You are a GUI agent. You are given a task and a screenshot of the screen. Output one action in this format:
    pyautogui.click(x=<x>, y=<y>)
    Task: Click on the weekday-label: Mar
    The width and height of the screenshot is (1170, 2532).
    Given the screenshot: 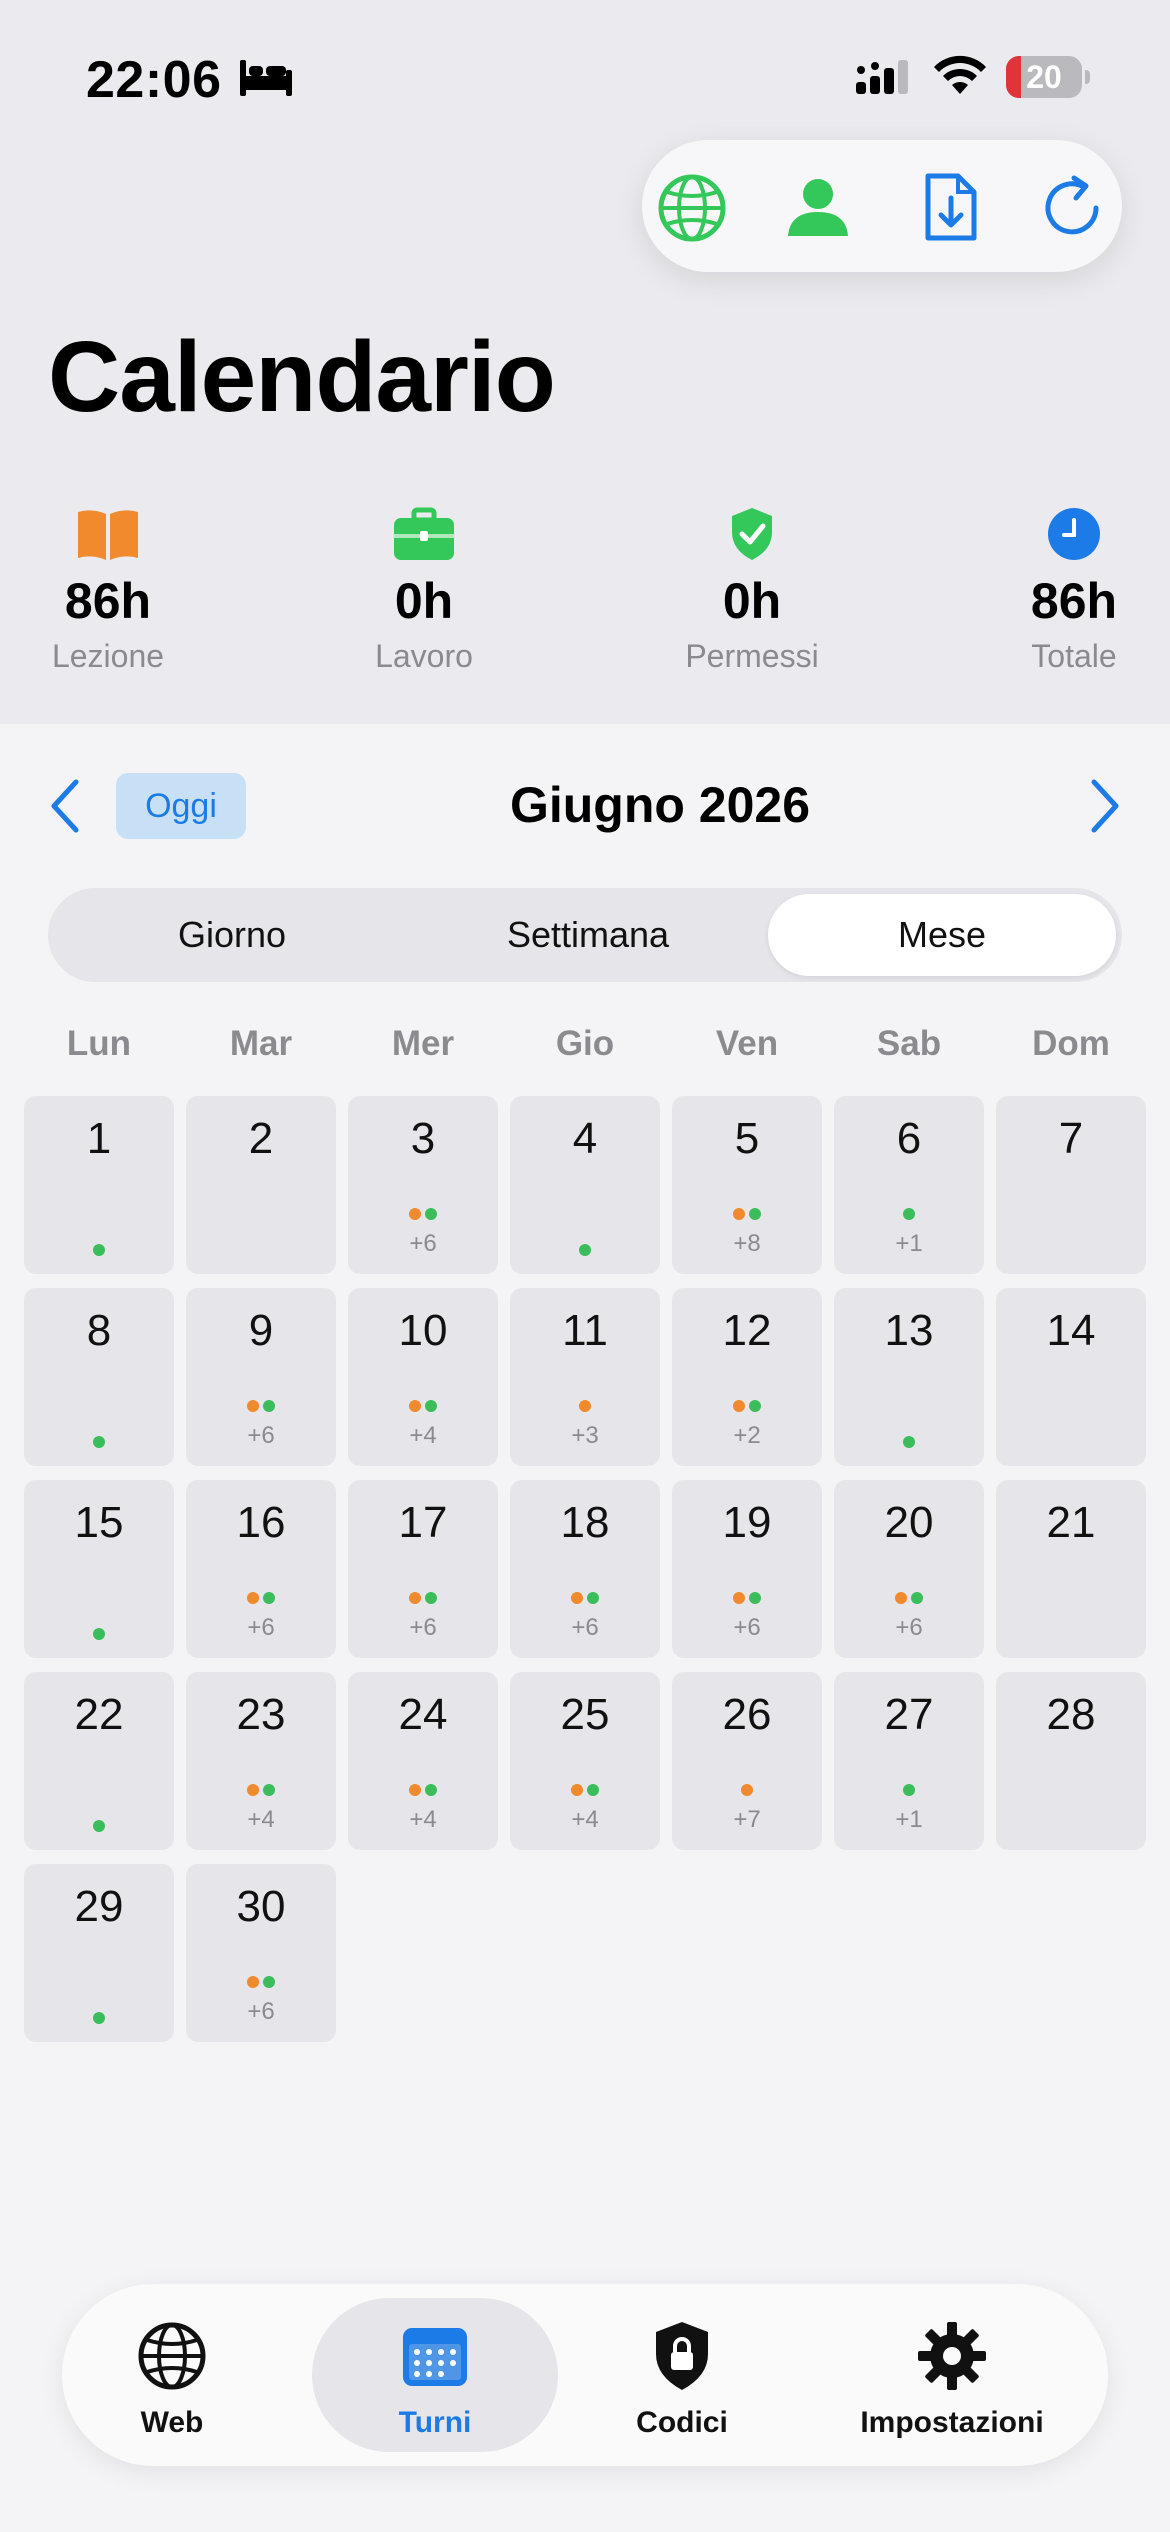 What is the action you would take?
    pyautogui.click(x=261, y=1043)
    